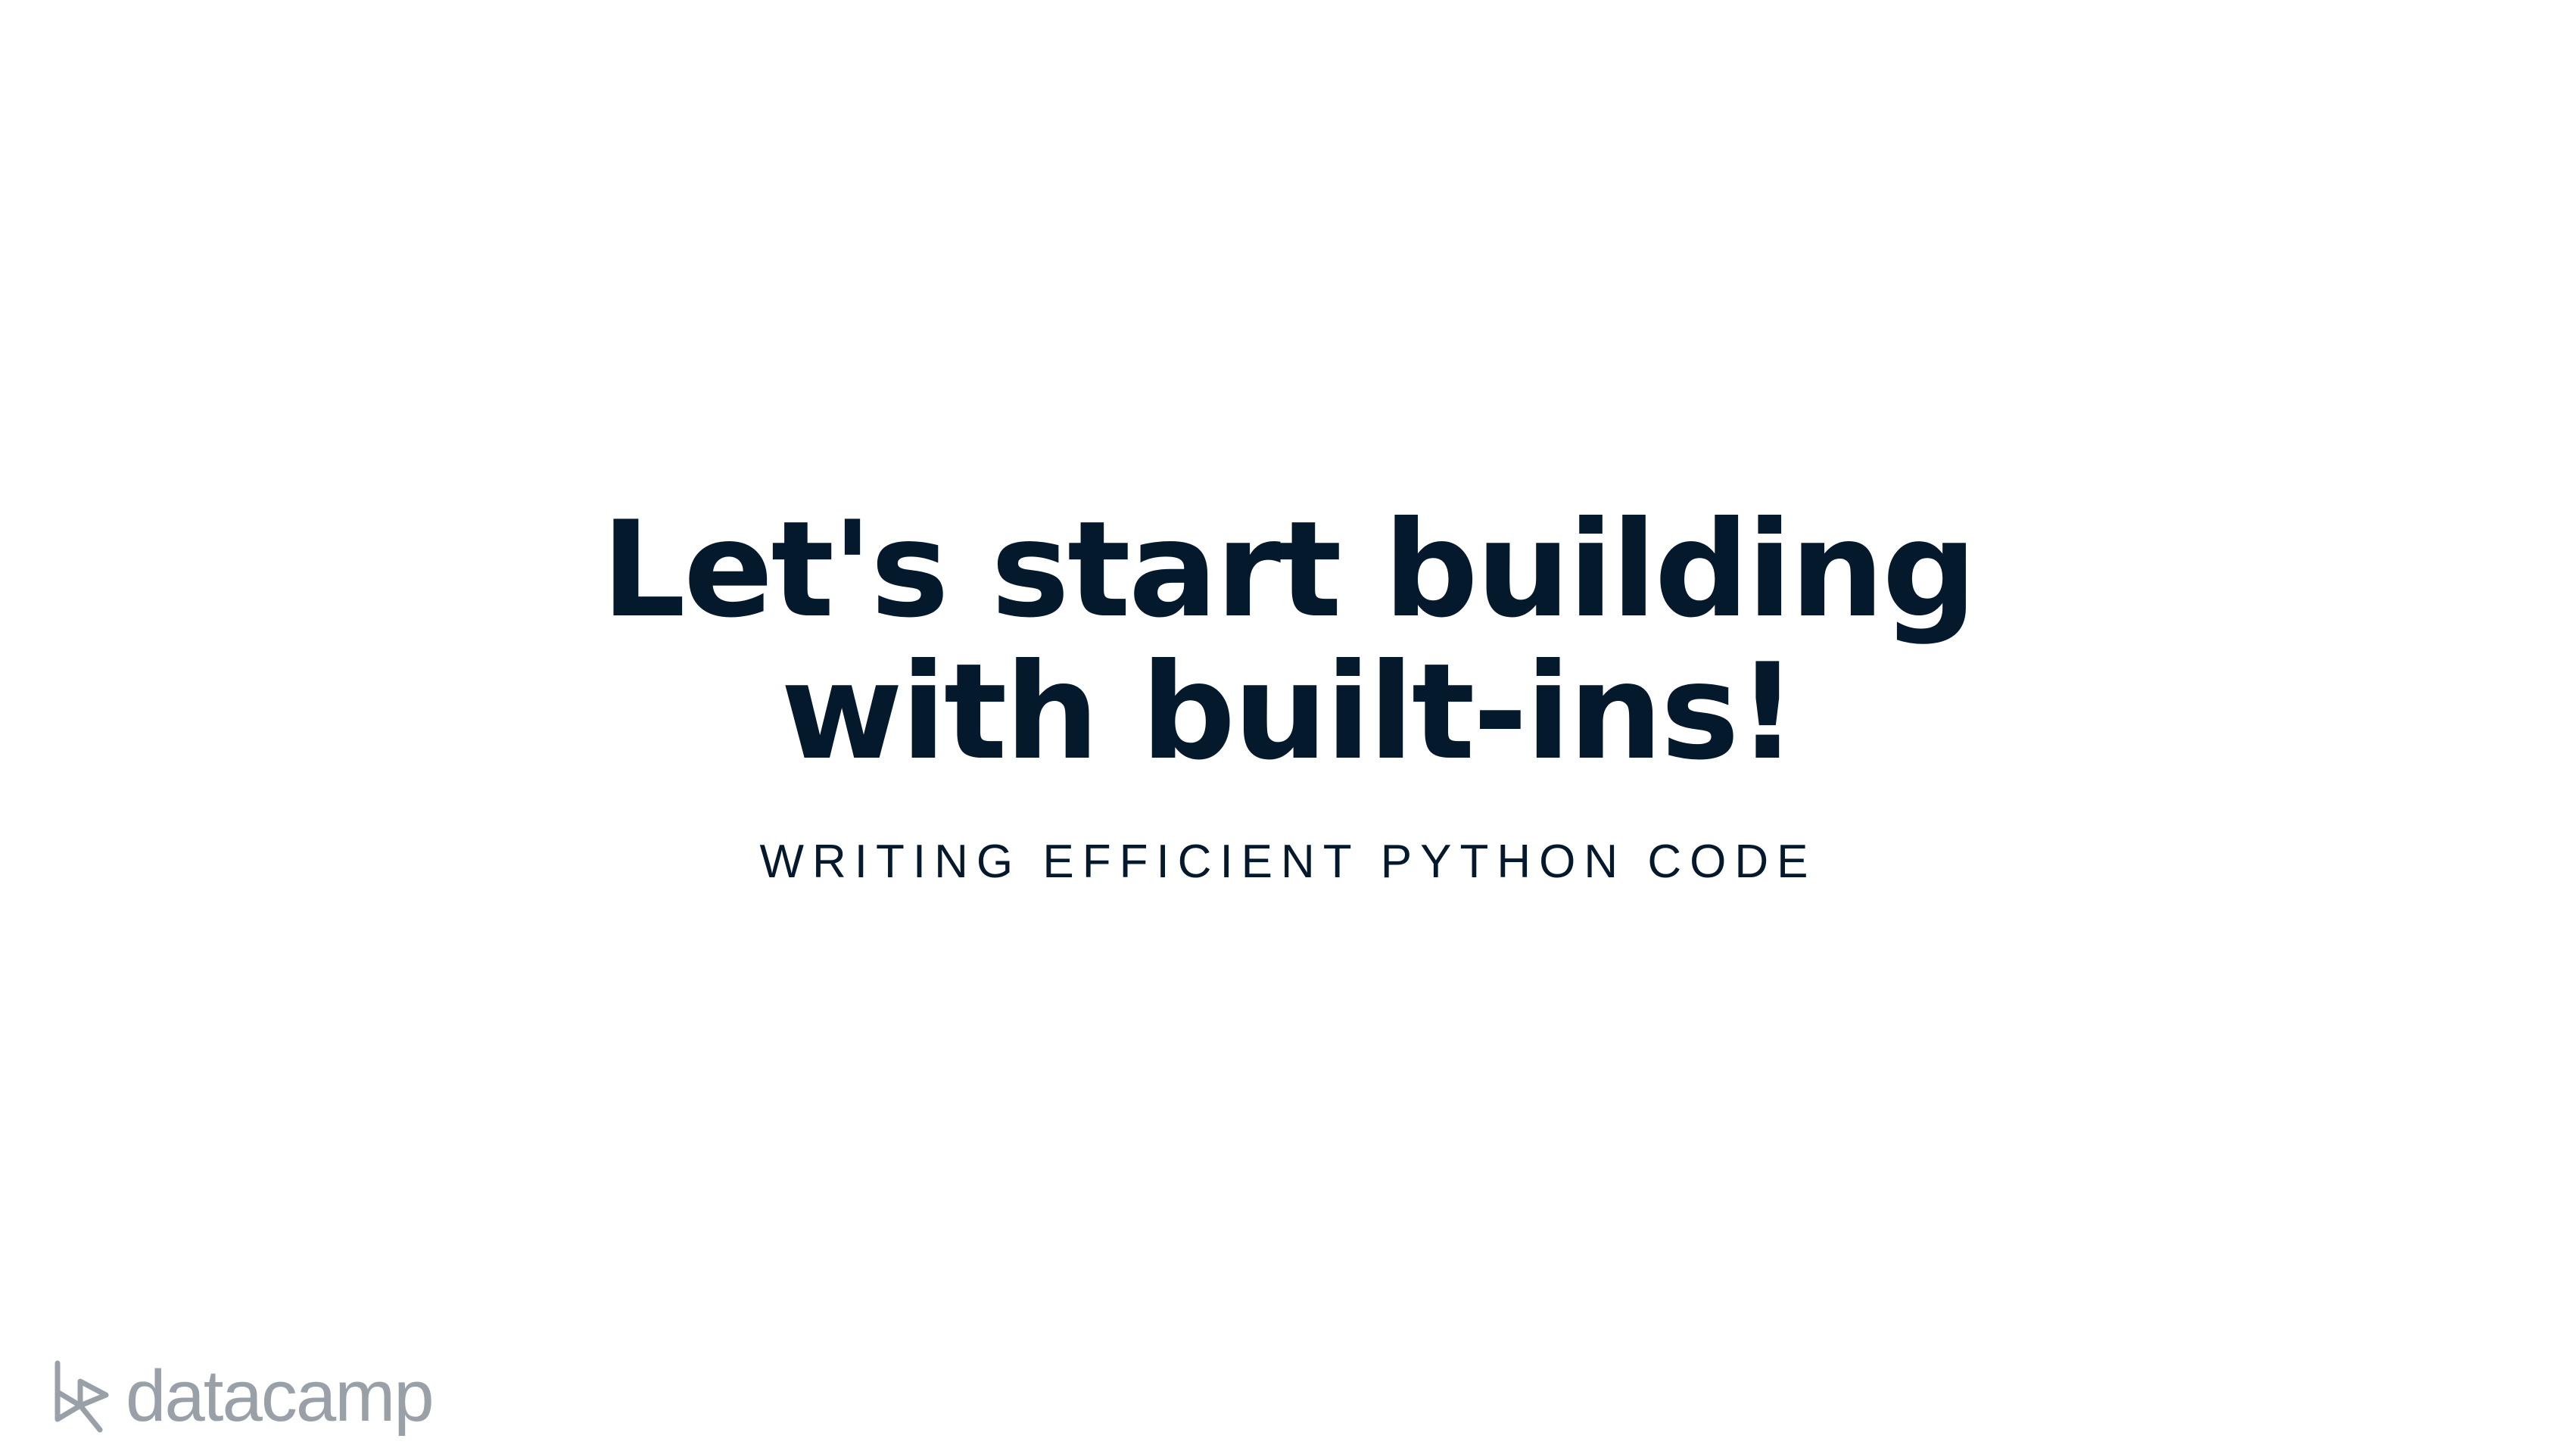 This screenshot has height=1451, width=2576. What do you see at coordinates (1288, 862) in the screenshot?
I see `course-subtitle: WRITING EFFICIENT PYTHON CODE` at bounding box center [1288, 862].